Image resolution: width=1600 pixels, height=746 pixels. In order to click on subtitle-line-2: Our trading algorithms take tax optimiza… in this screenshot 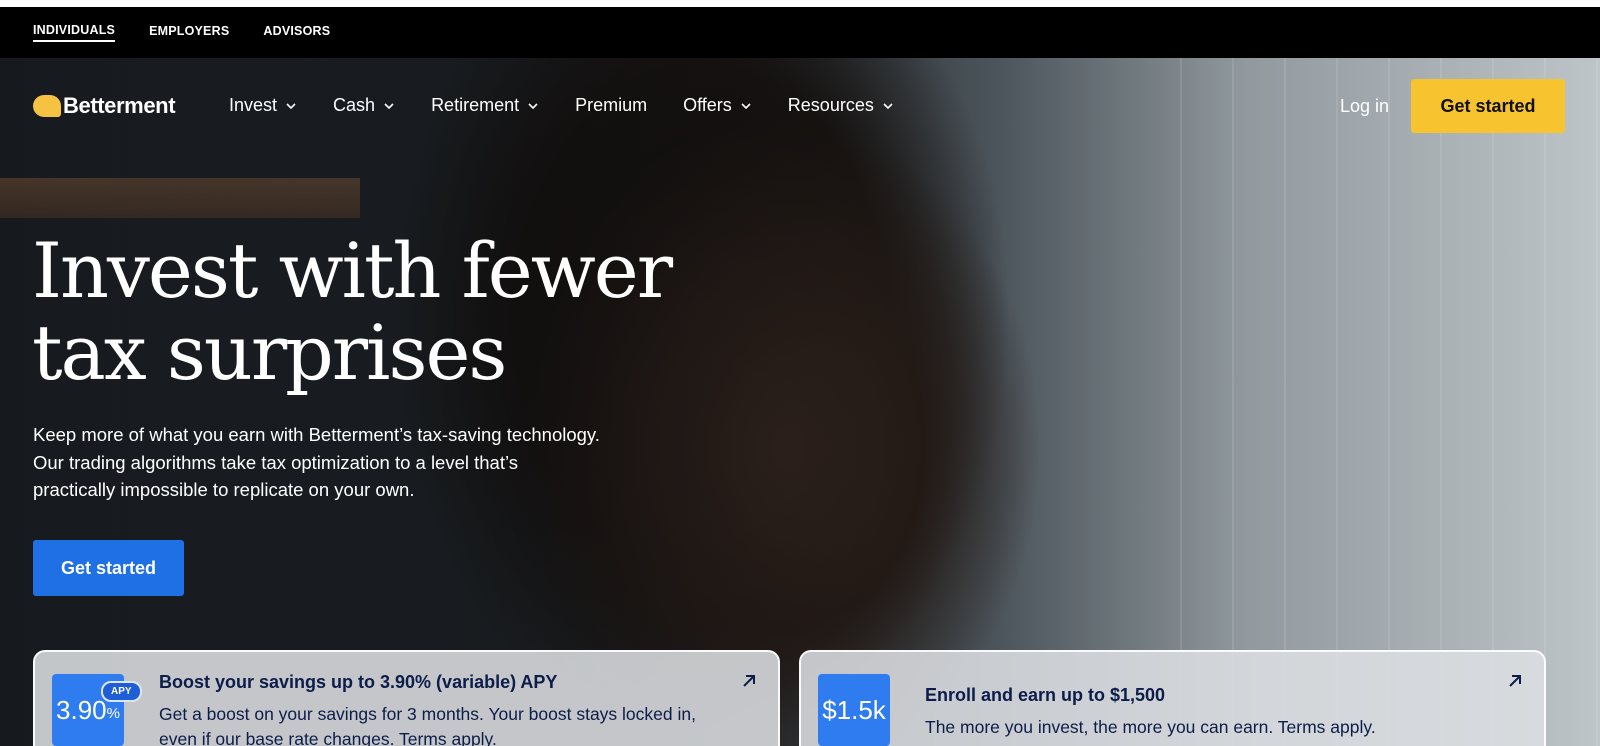, I will do `click(276, 462)`.